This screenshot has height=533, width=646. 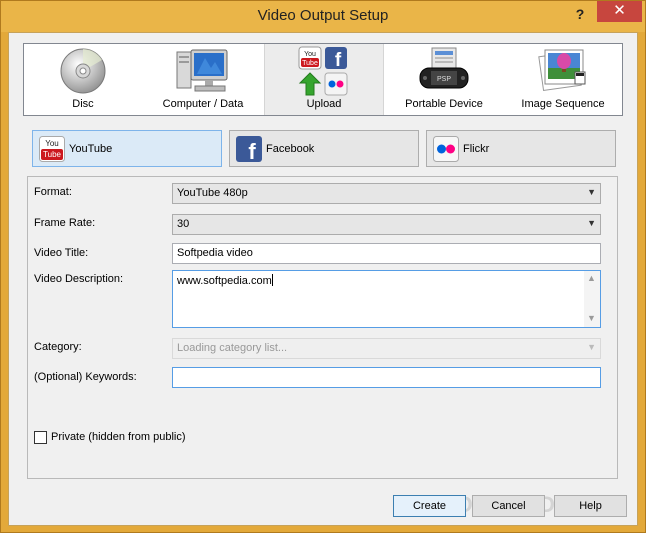 I want to click on video-description-value: www.softpedia.com, so click(x=224, y=281).